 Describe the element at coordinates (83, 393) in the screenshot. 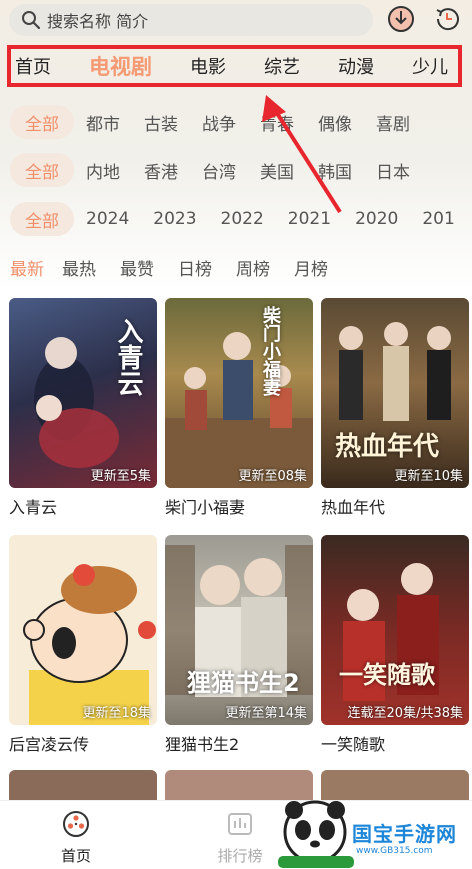

I see `show-poster: 入青云 更新至5集` at that location.